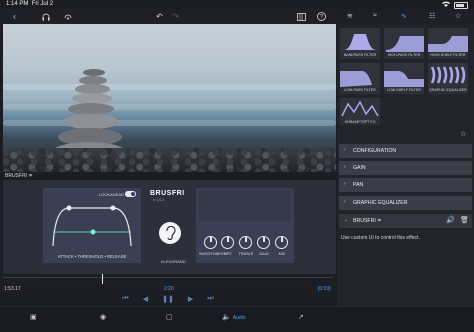  Describe the element at coordinates (19, 176) in the screenshot. I see `clip-label: BRUSFRI ≑` at that location.